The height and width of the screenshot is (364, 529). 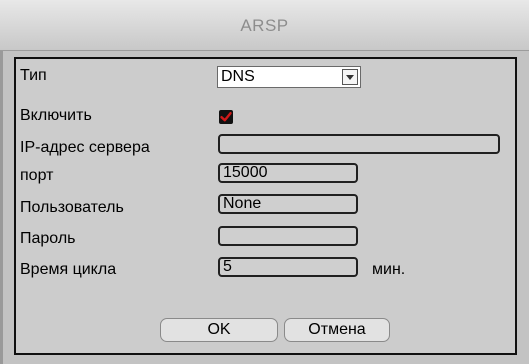 I want to click on user-label: Пользователь, so click(x=72, y=207).